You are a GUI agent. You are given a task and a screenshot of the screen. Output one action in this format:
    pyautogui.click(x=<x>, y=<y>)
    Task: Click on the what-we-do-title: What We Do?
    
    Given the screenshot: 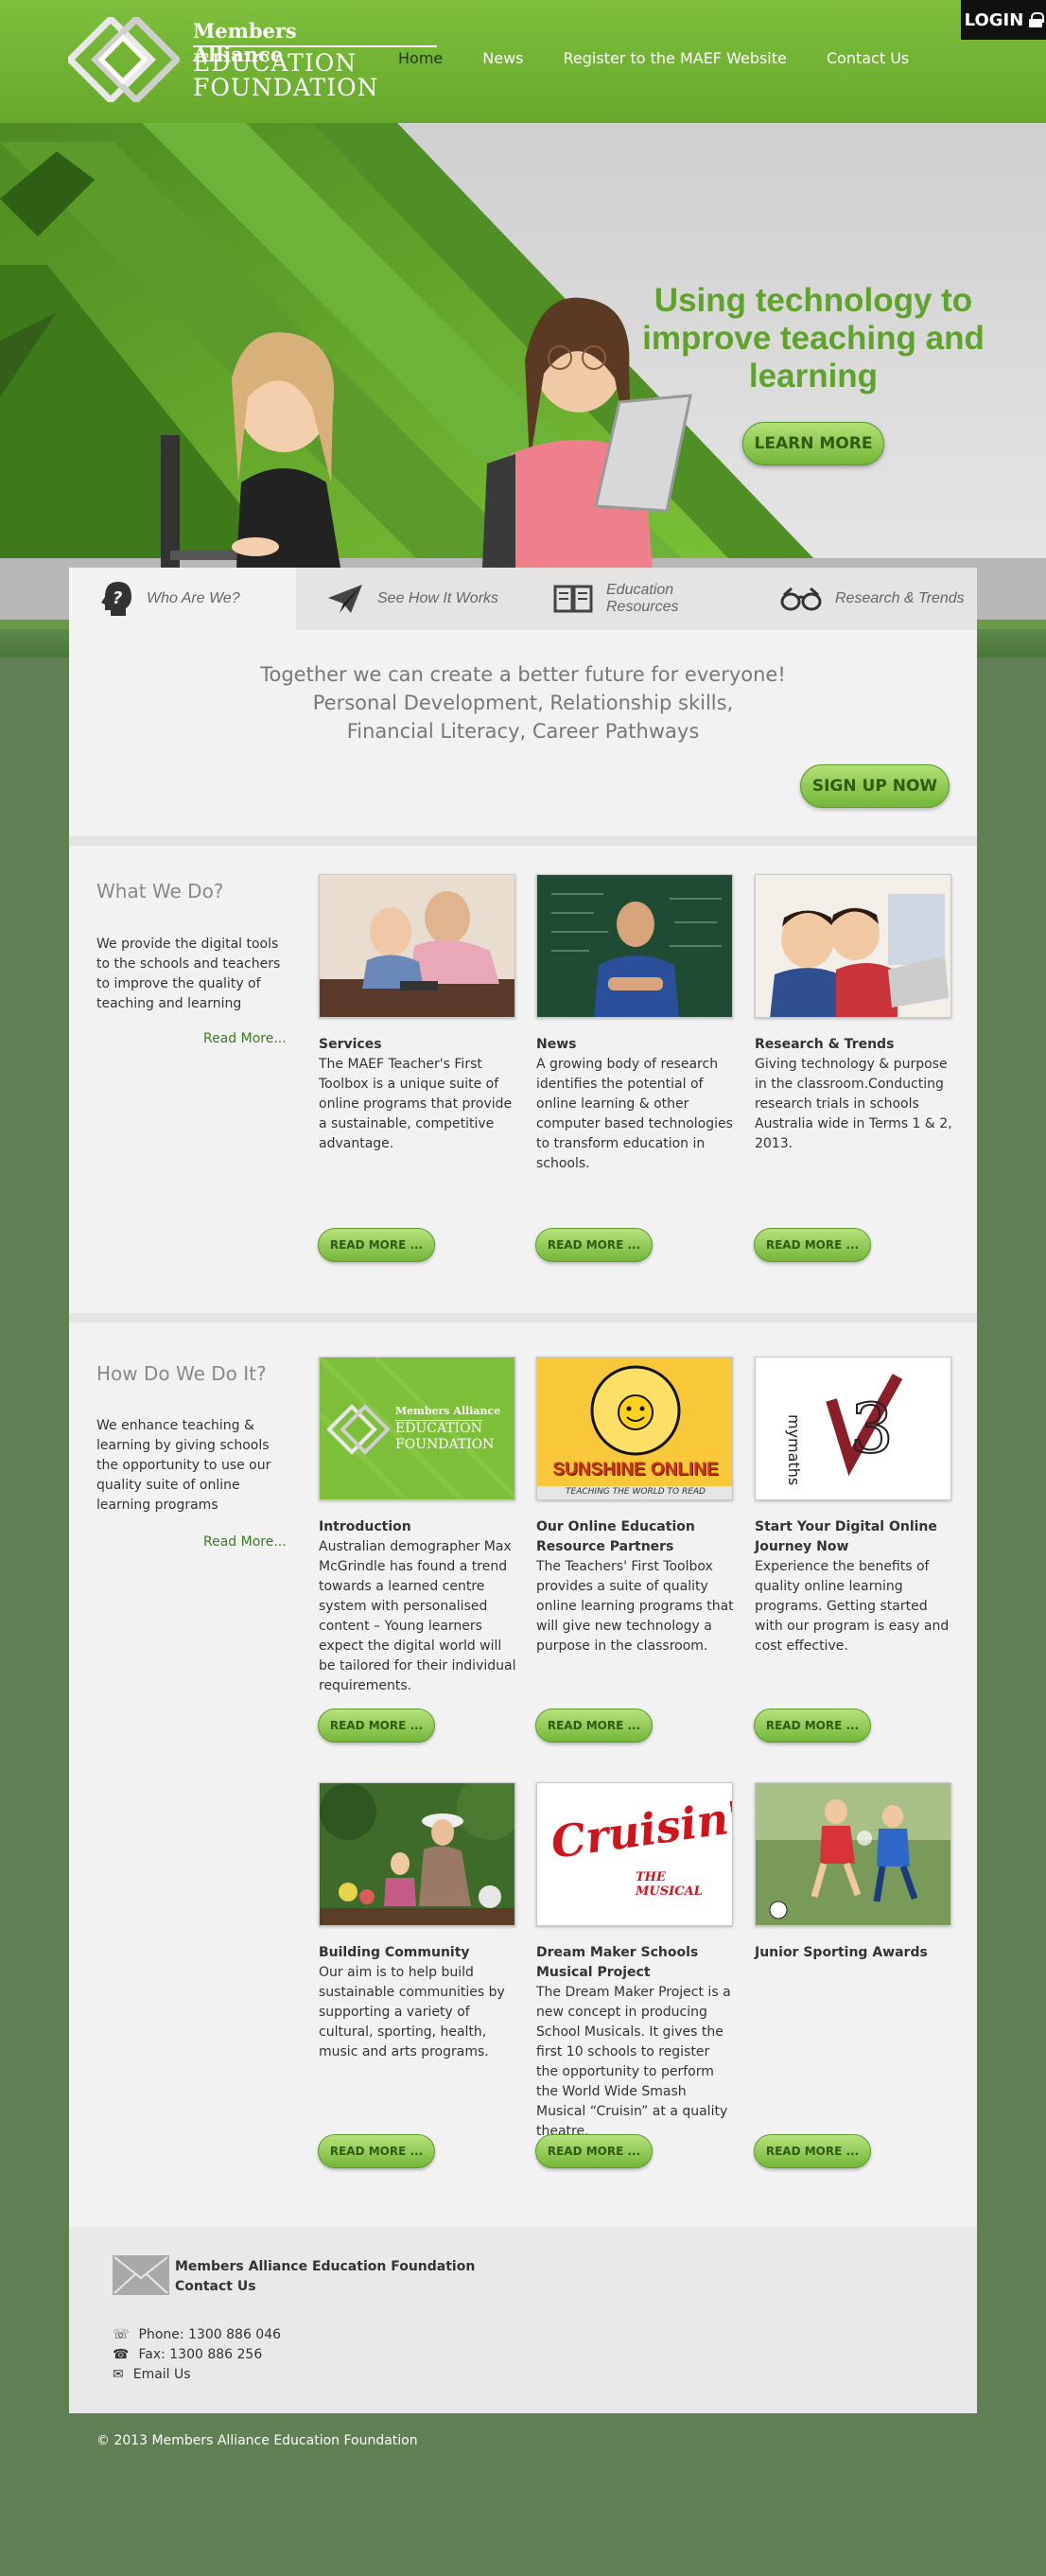 What is the action you would take?
    pyautogui.click(x=160, y=891)
    